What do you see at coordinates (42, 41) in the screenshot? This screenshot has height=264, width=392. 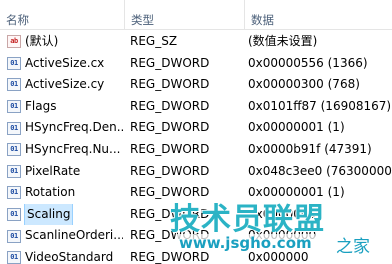 I see `value-name-label: (默认)` at bounding box center [42, 41].